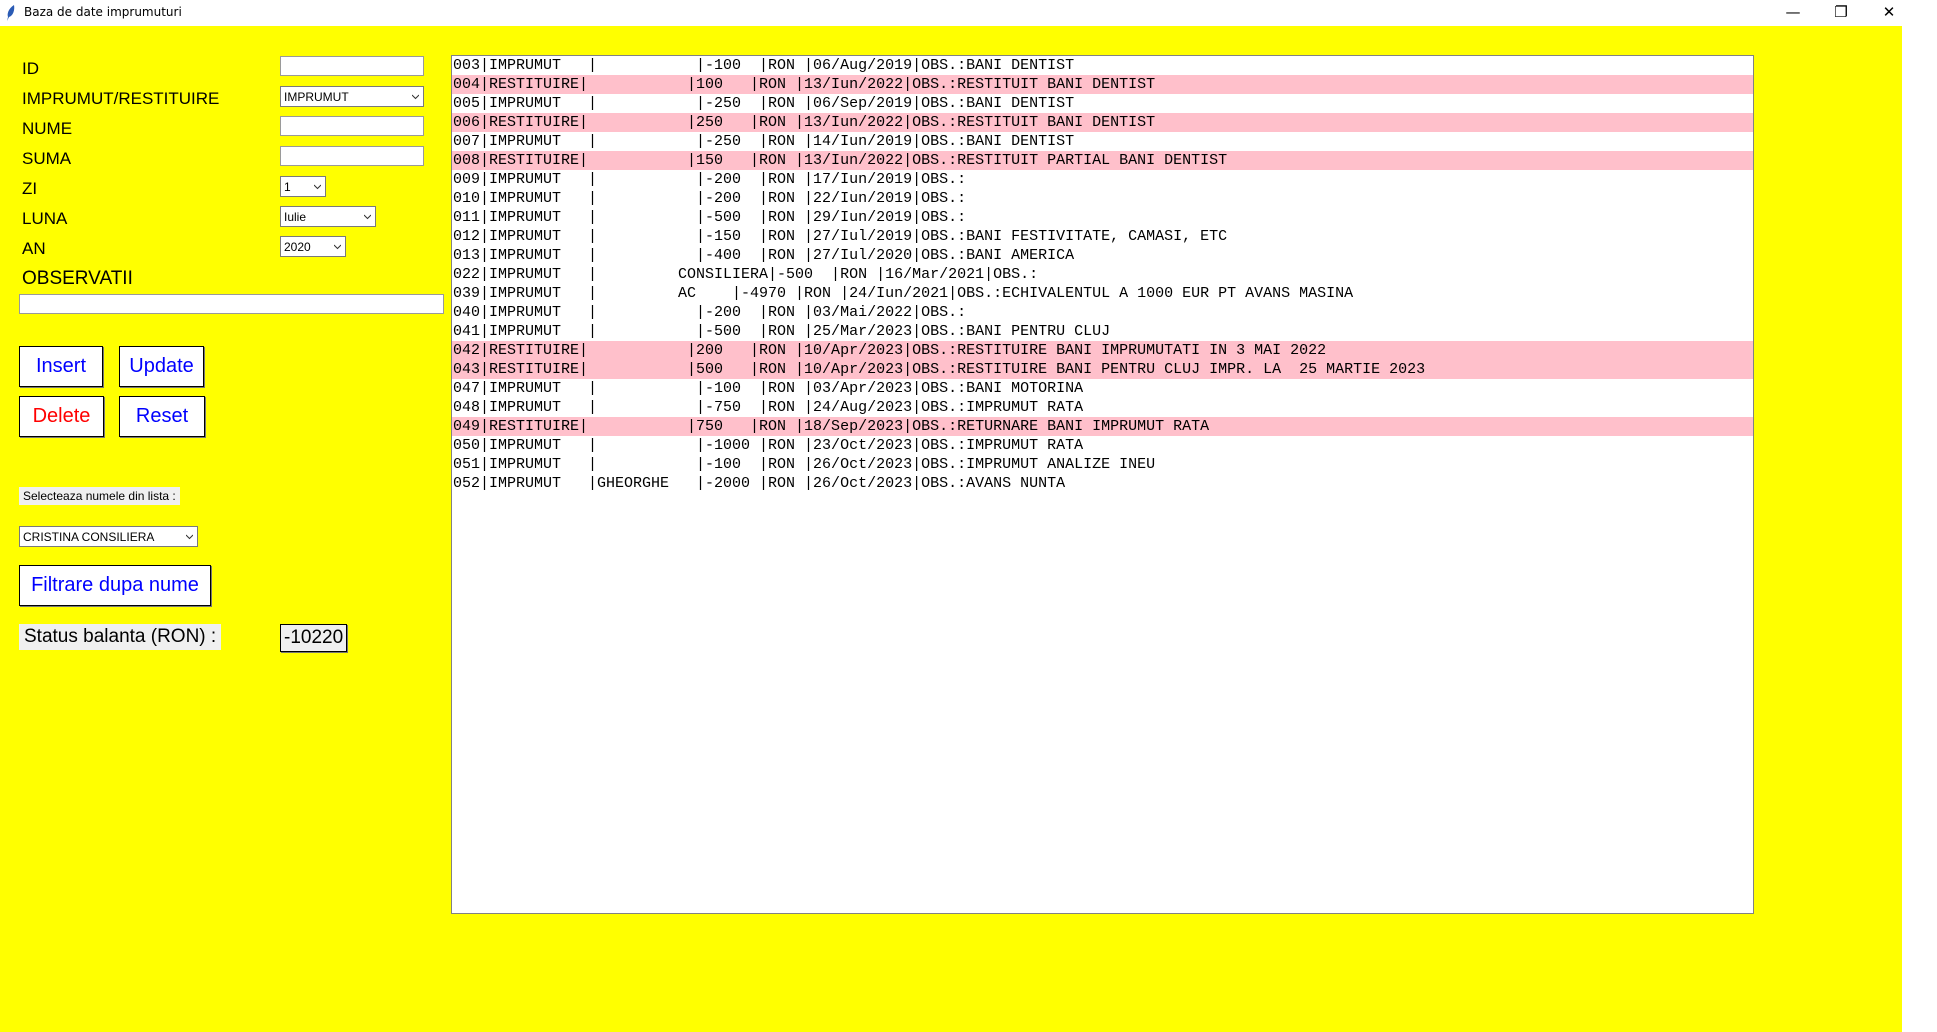 The width and height of the screenshot is (1937, 1032). I want to click on status-value: -10220, so click(314, 638).